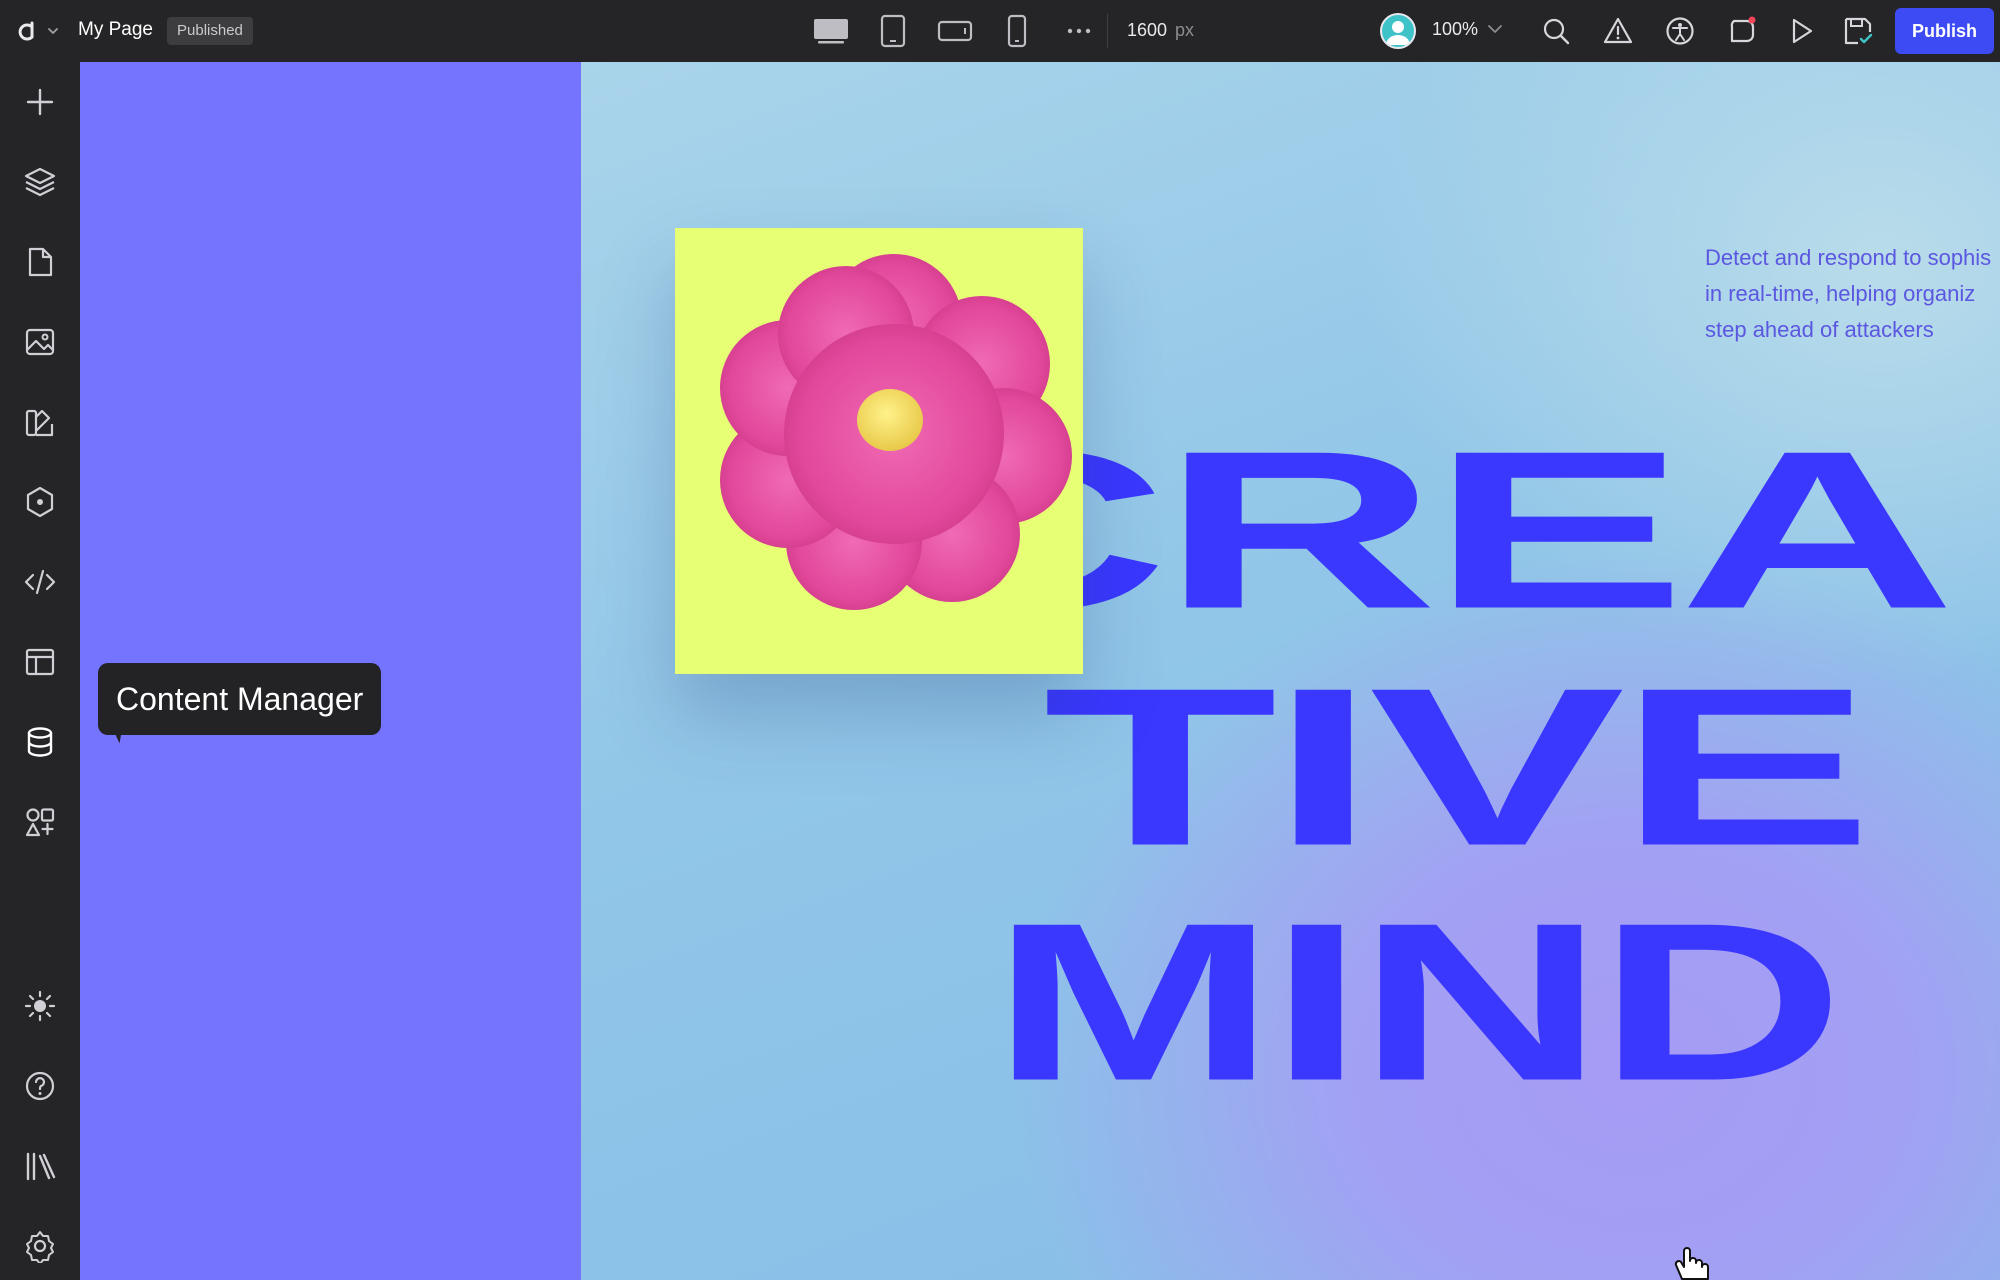  I want to click on save-button, so click(1858, 31).